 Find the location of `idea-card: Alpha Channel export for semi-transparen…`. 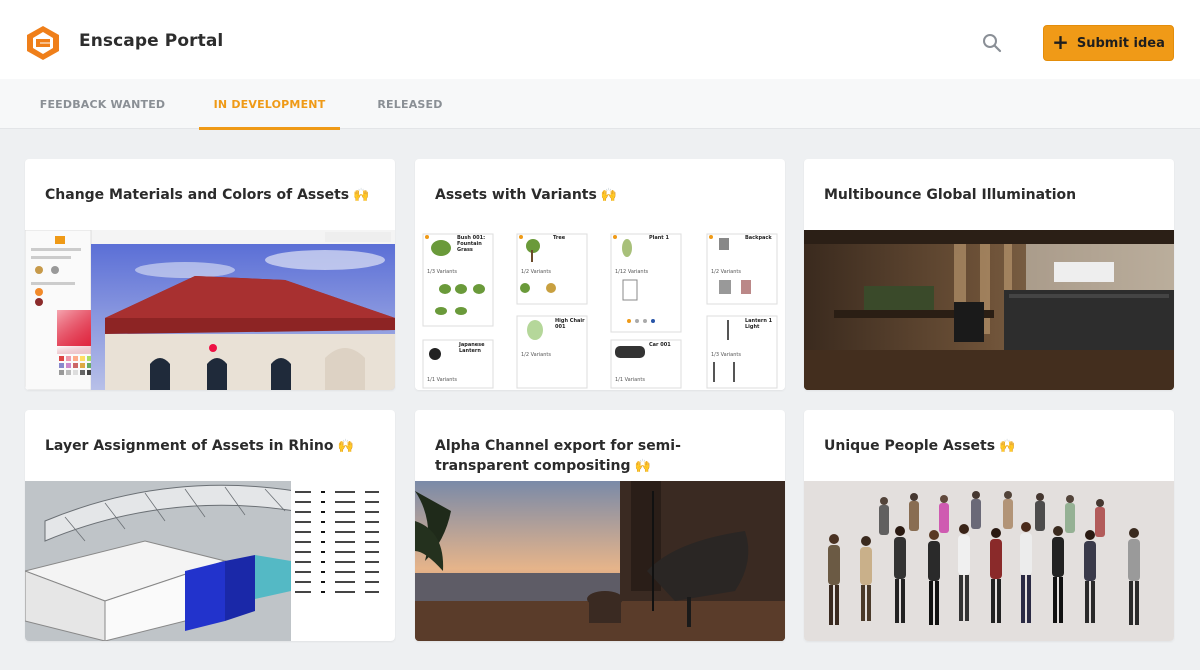

idea-card: Alpha Channel export for semi-transparen… is located at coordinates (600, 525).